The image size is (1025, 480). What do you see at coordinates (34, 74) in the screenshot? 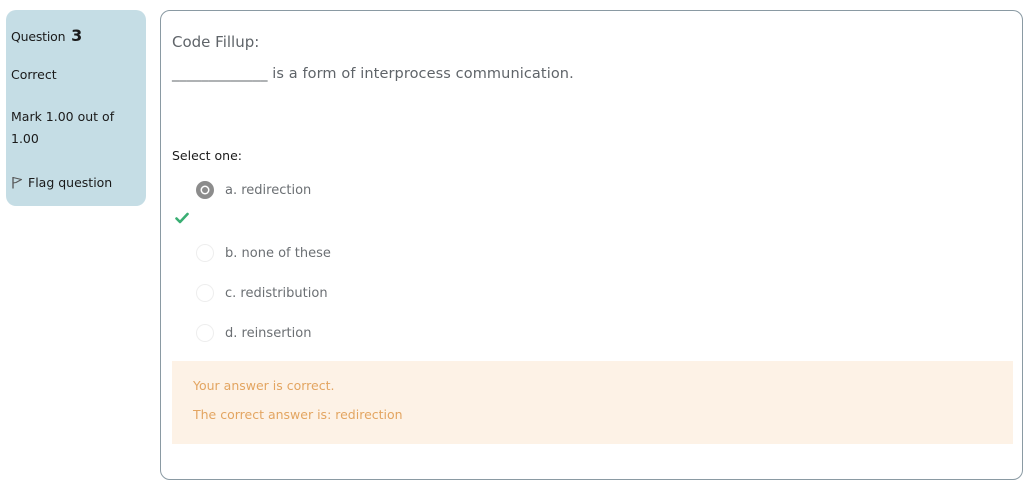
I see `question-state: Correct` at bounding box center [34, 74].